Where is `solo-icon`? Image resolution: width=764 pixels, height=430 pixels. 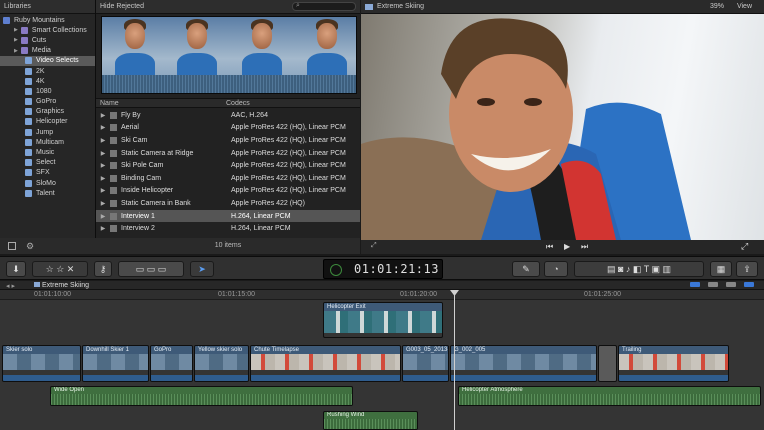
solo-icon is located at coordinates (731, 284).